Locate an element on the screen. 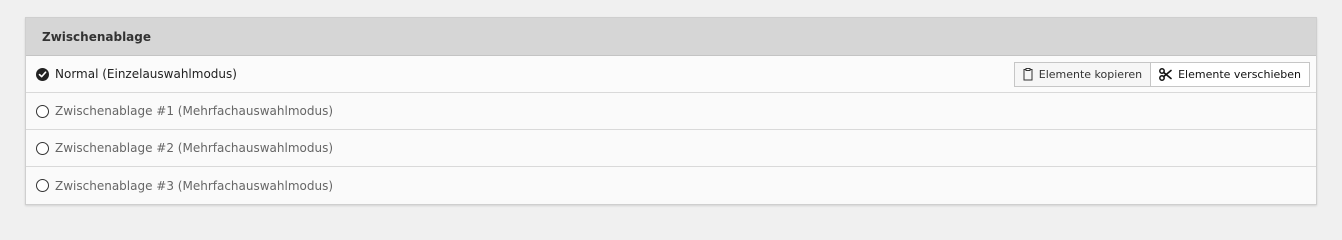  copy-elements-button: Elemente kopieren is located at coordinates (1082, 74).